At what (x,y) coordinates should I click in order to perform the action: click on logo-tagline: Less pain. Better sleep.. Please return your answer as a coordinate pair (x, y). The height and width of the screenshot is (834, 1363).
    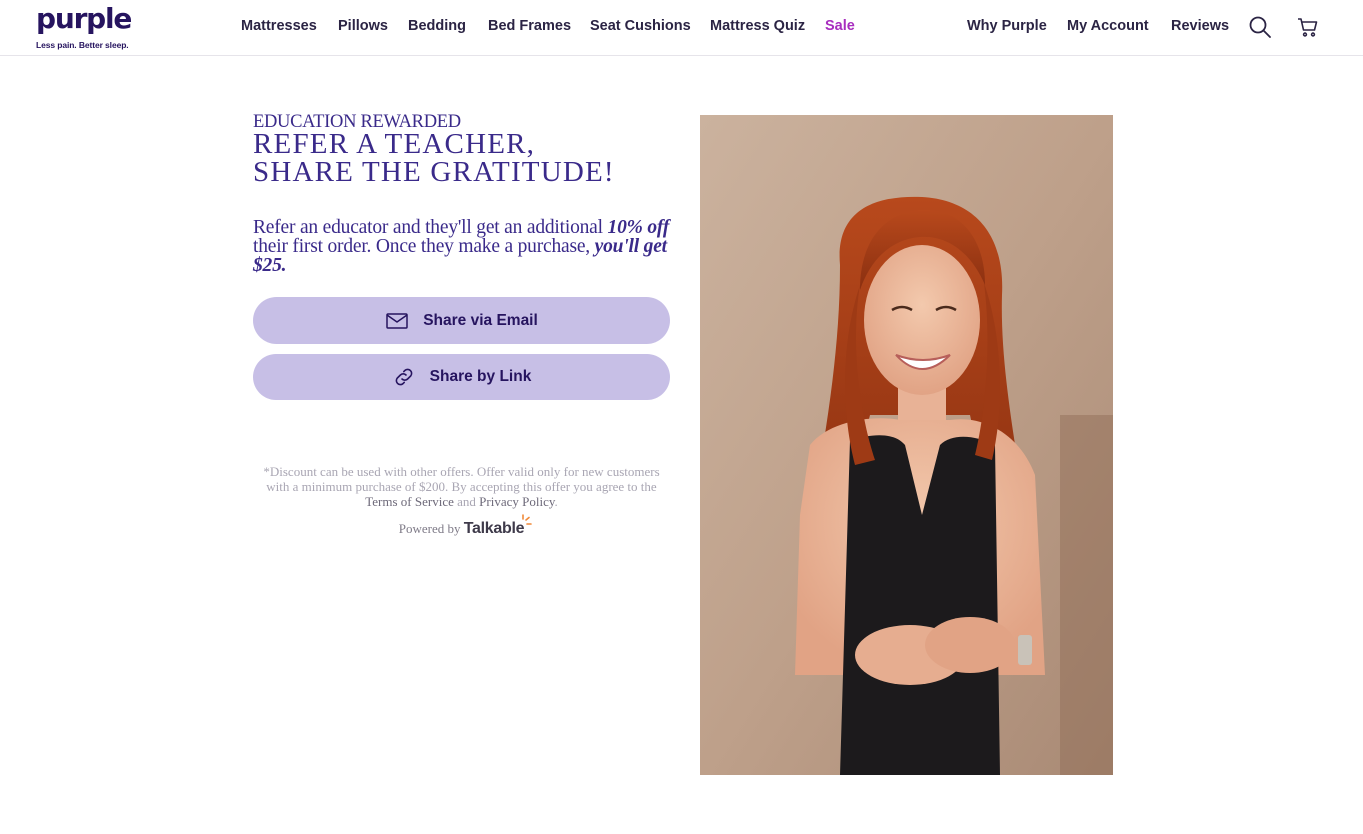
    Looking at the image, I should click on (82, 45).